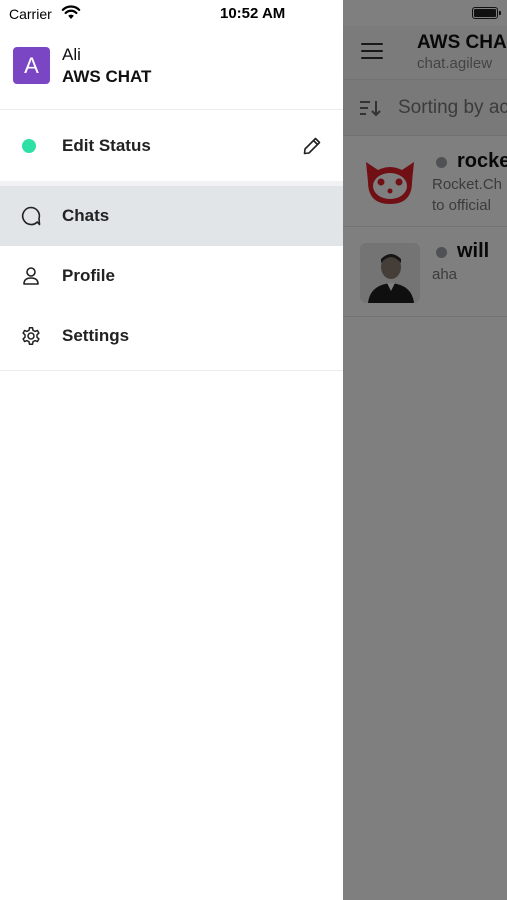  I want to click on user-icon, so click(31, 276).